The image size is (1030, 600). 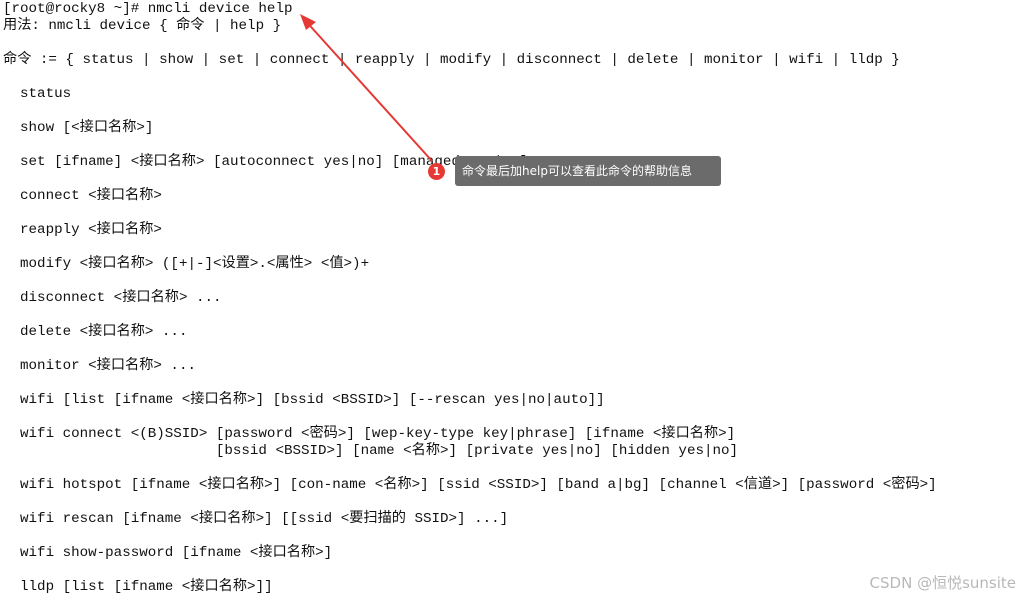 What do you see at coordinates (78, 128) in the screenshot?
I see `help-line-show: show [<接口名称>]` at bounding box center [78, 128].